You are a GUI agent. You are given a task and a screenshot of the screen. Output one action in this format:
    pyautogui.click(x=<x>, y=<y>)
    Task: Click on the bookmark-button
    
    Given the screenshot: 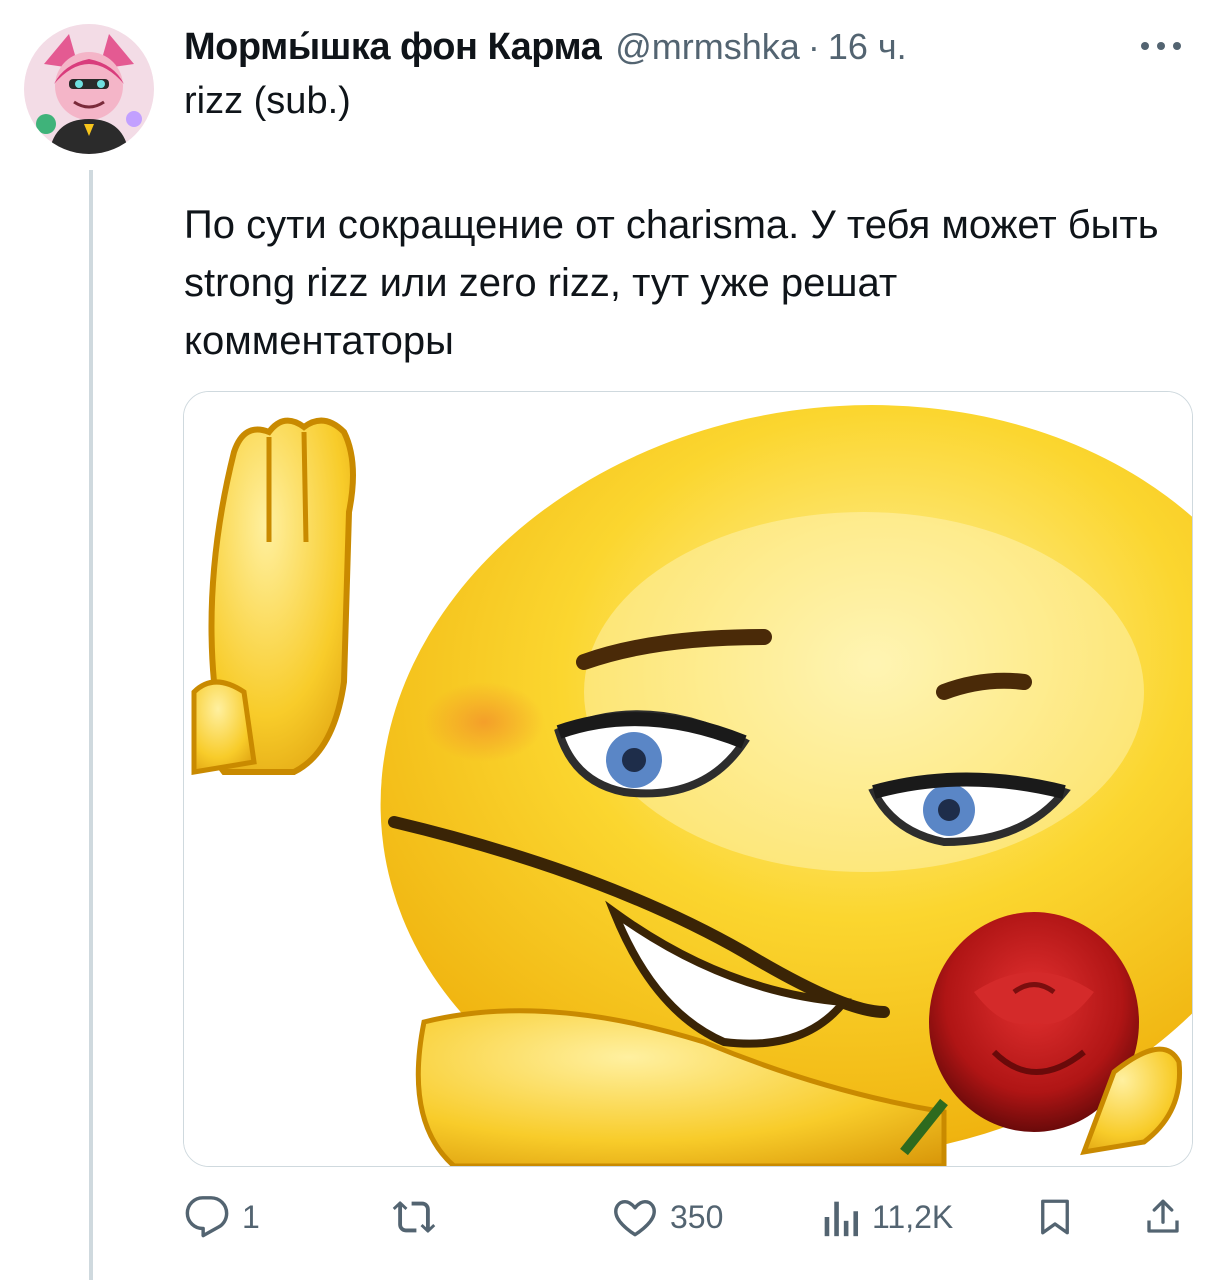 What is the action you would take?
    pyautogui.click(x=1055, y=1217)
    